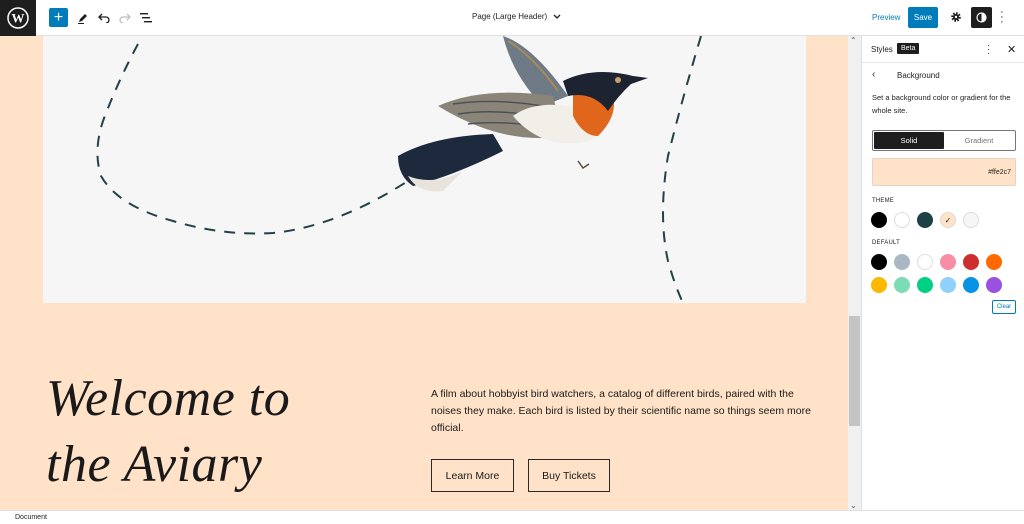 This screenshot has width=1024, height=524. I want to click on options-menu-button: · · ·, so click(1002, 17).